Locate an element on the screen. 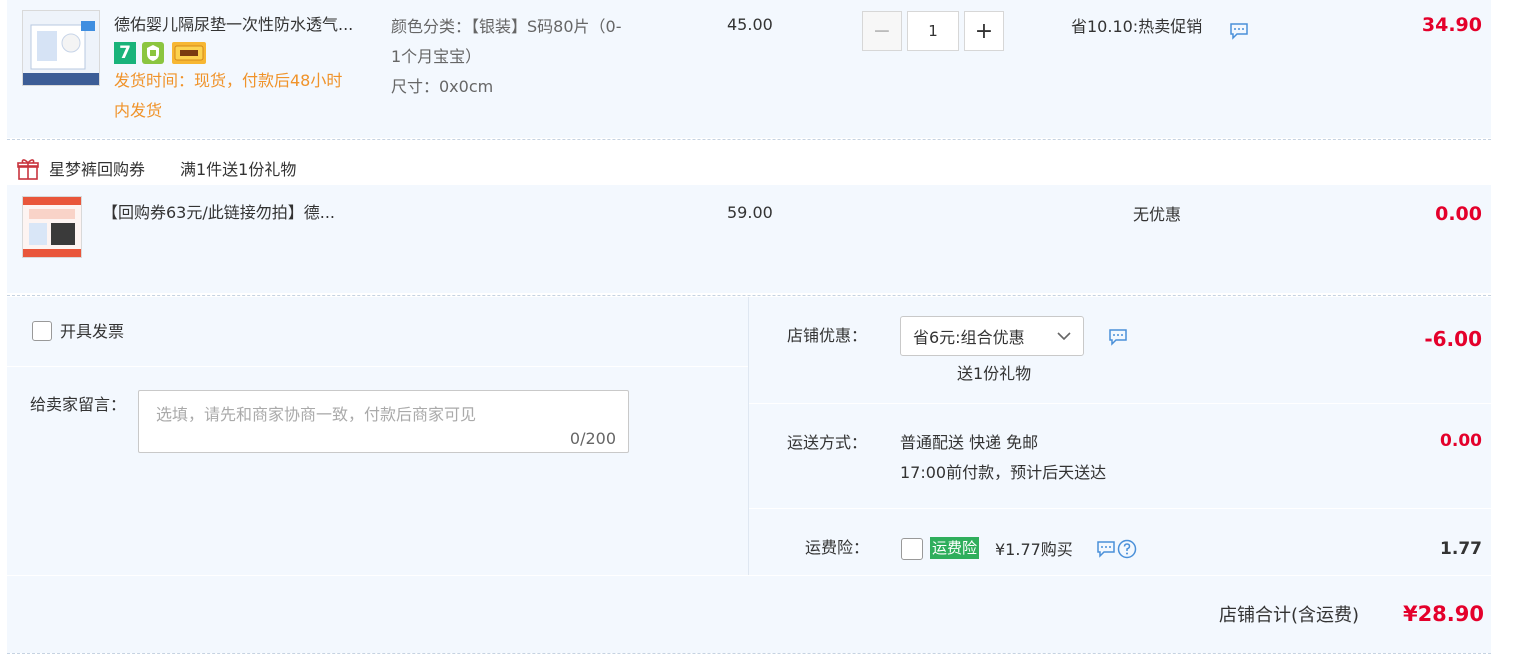 Image resolution: width=1517 pixels, height=662 pixels. shipping-eta: 17:00前付款，预计后天送达 is located at coordinates (1003, 472).